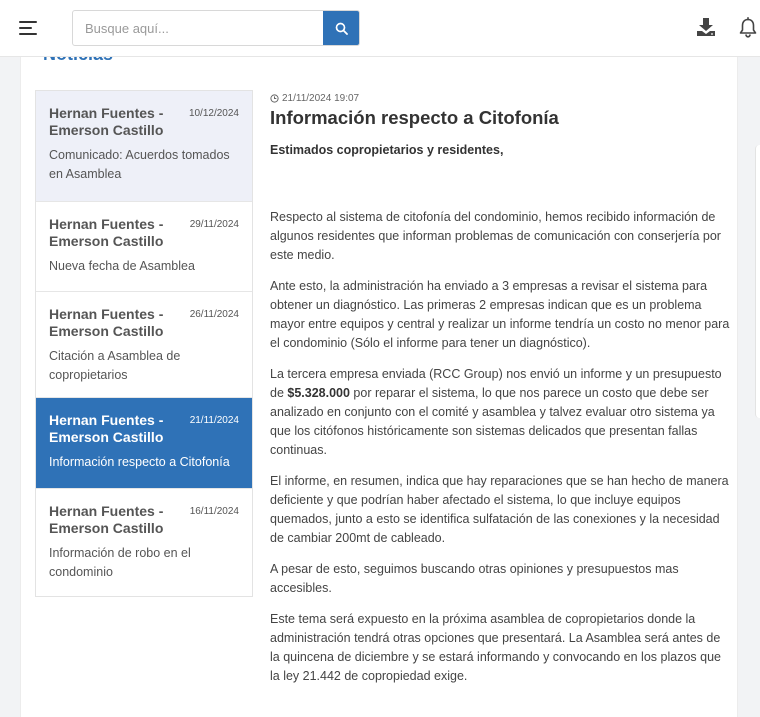 The width and height of the screenshot is (760, 717). Describe the element at coordinates (500, 98) in the screenshot. I see `article-meta: 21/11/2024 19:07` at that location.